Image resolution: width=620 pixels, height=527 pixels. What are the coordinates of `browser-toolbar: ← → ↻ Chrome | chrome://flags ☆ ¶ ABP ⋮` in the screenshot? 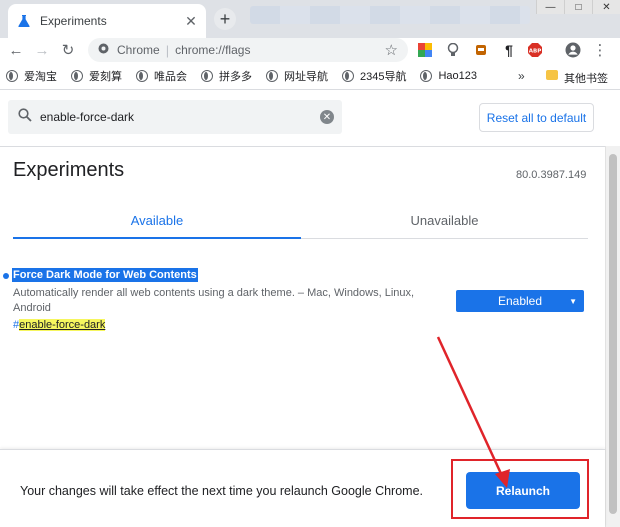 It's located at (310, 50).